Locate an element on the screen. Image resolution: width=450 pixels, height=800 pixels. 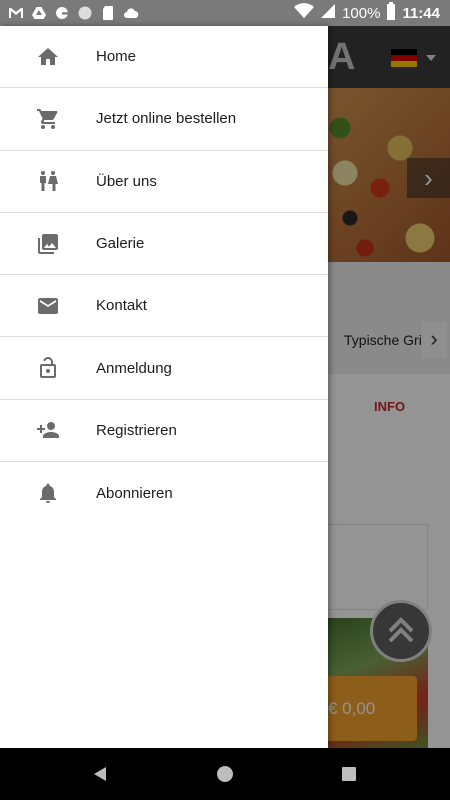
drive-icon is located at coordinates (39, 13).